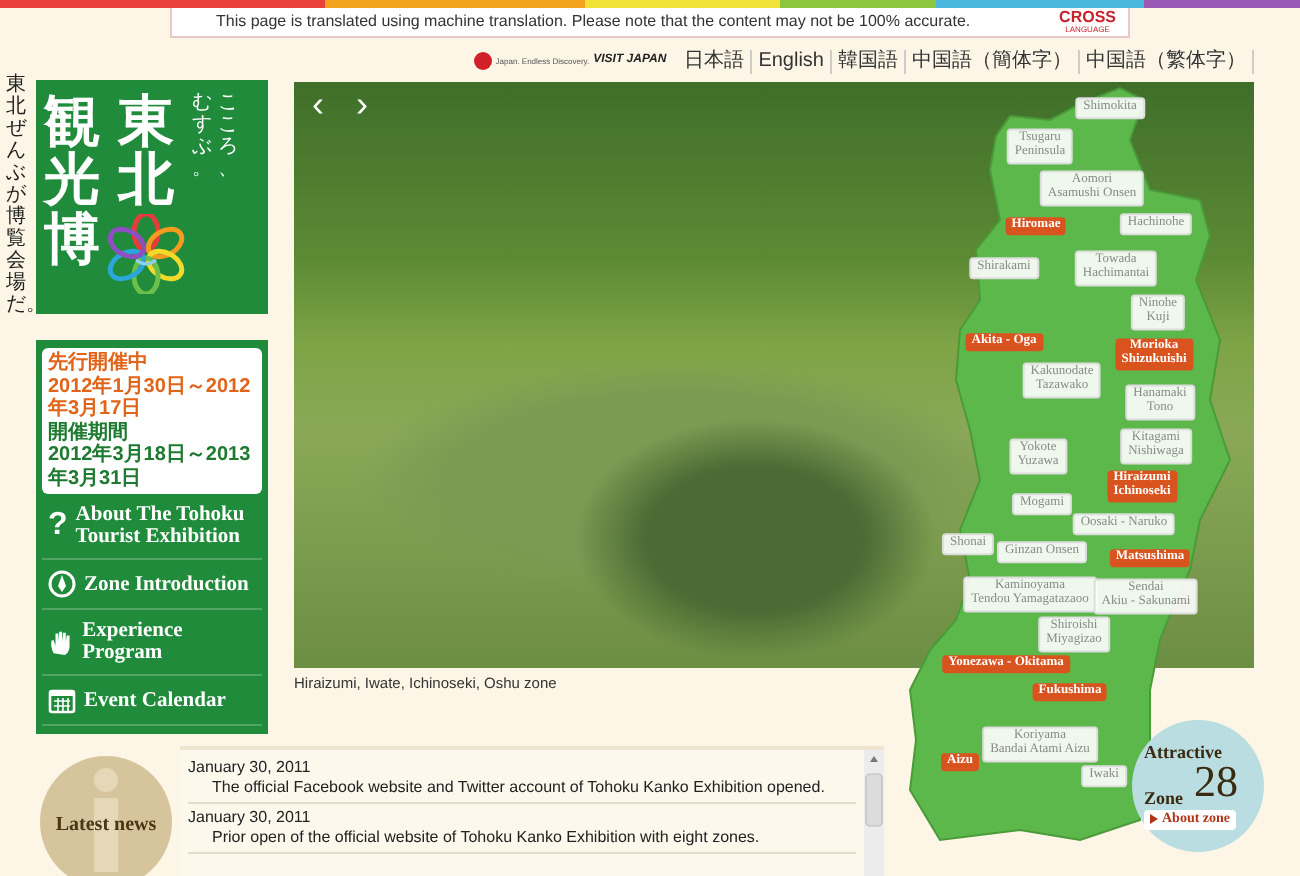 The image size is (1300, 876). I want to click on schedule-label: 先行開催中, so click(99, 363).